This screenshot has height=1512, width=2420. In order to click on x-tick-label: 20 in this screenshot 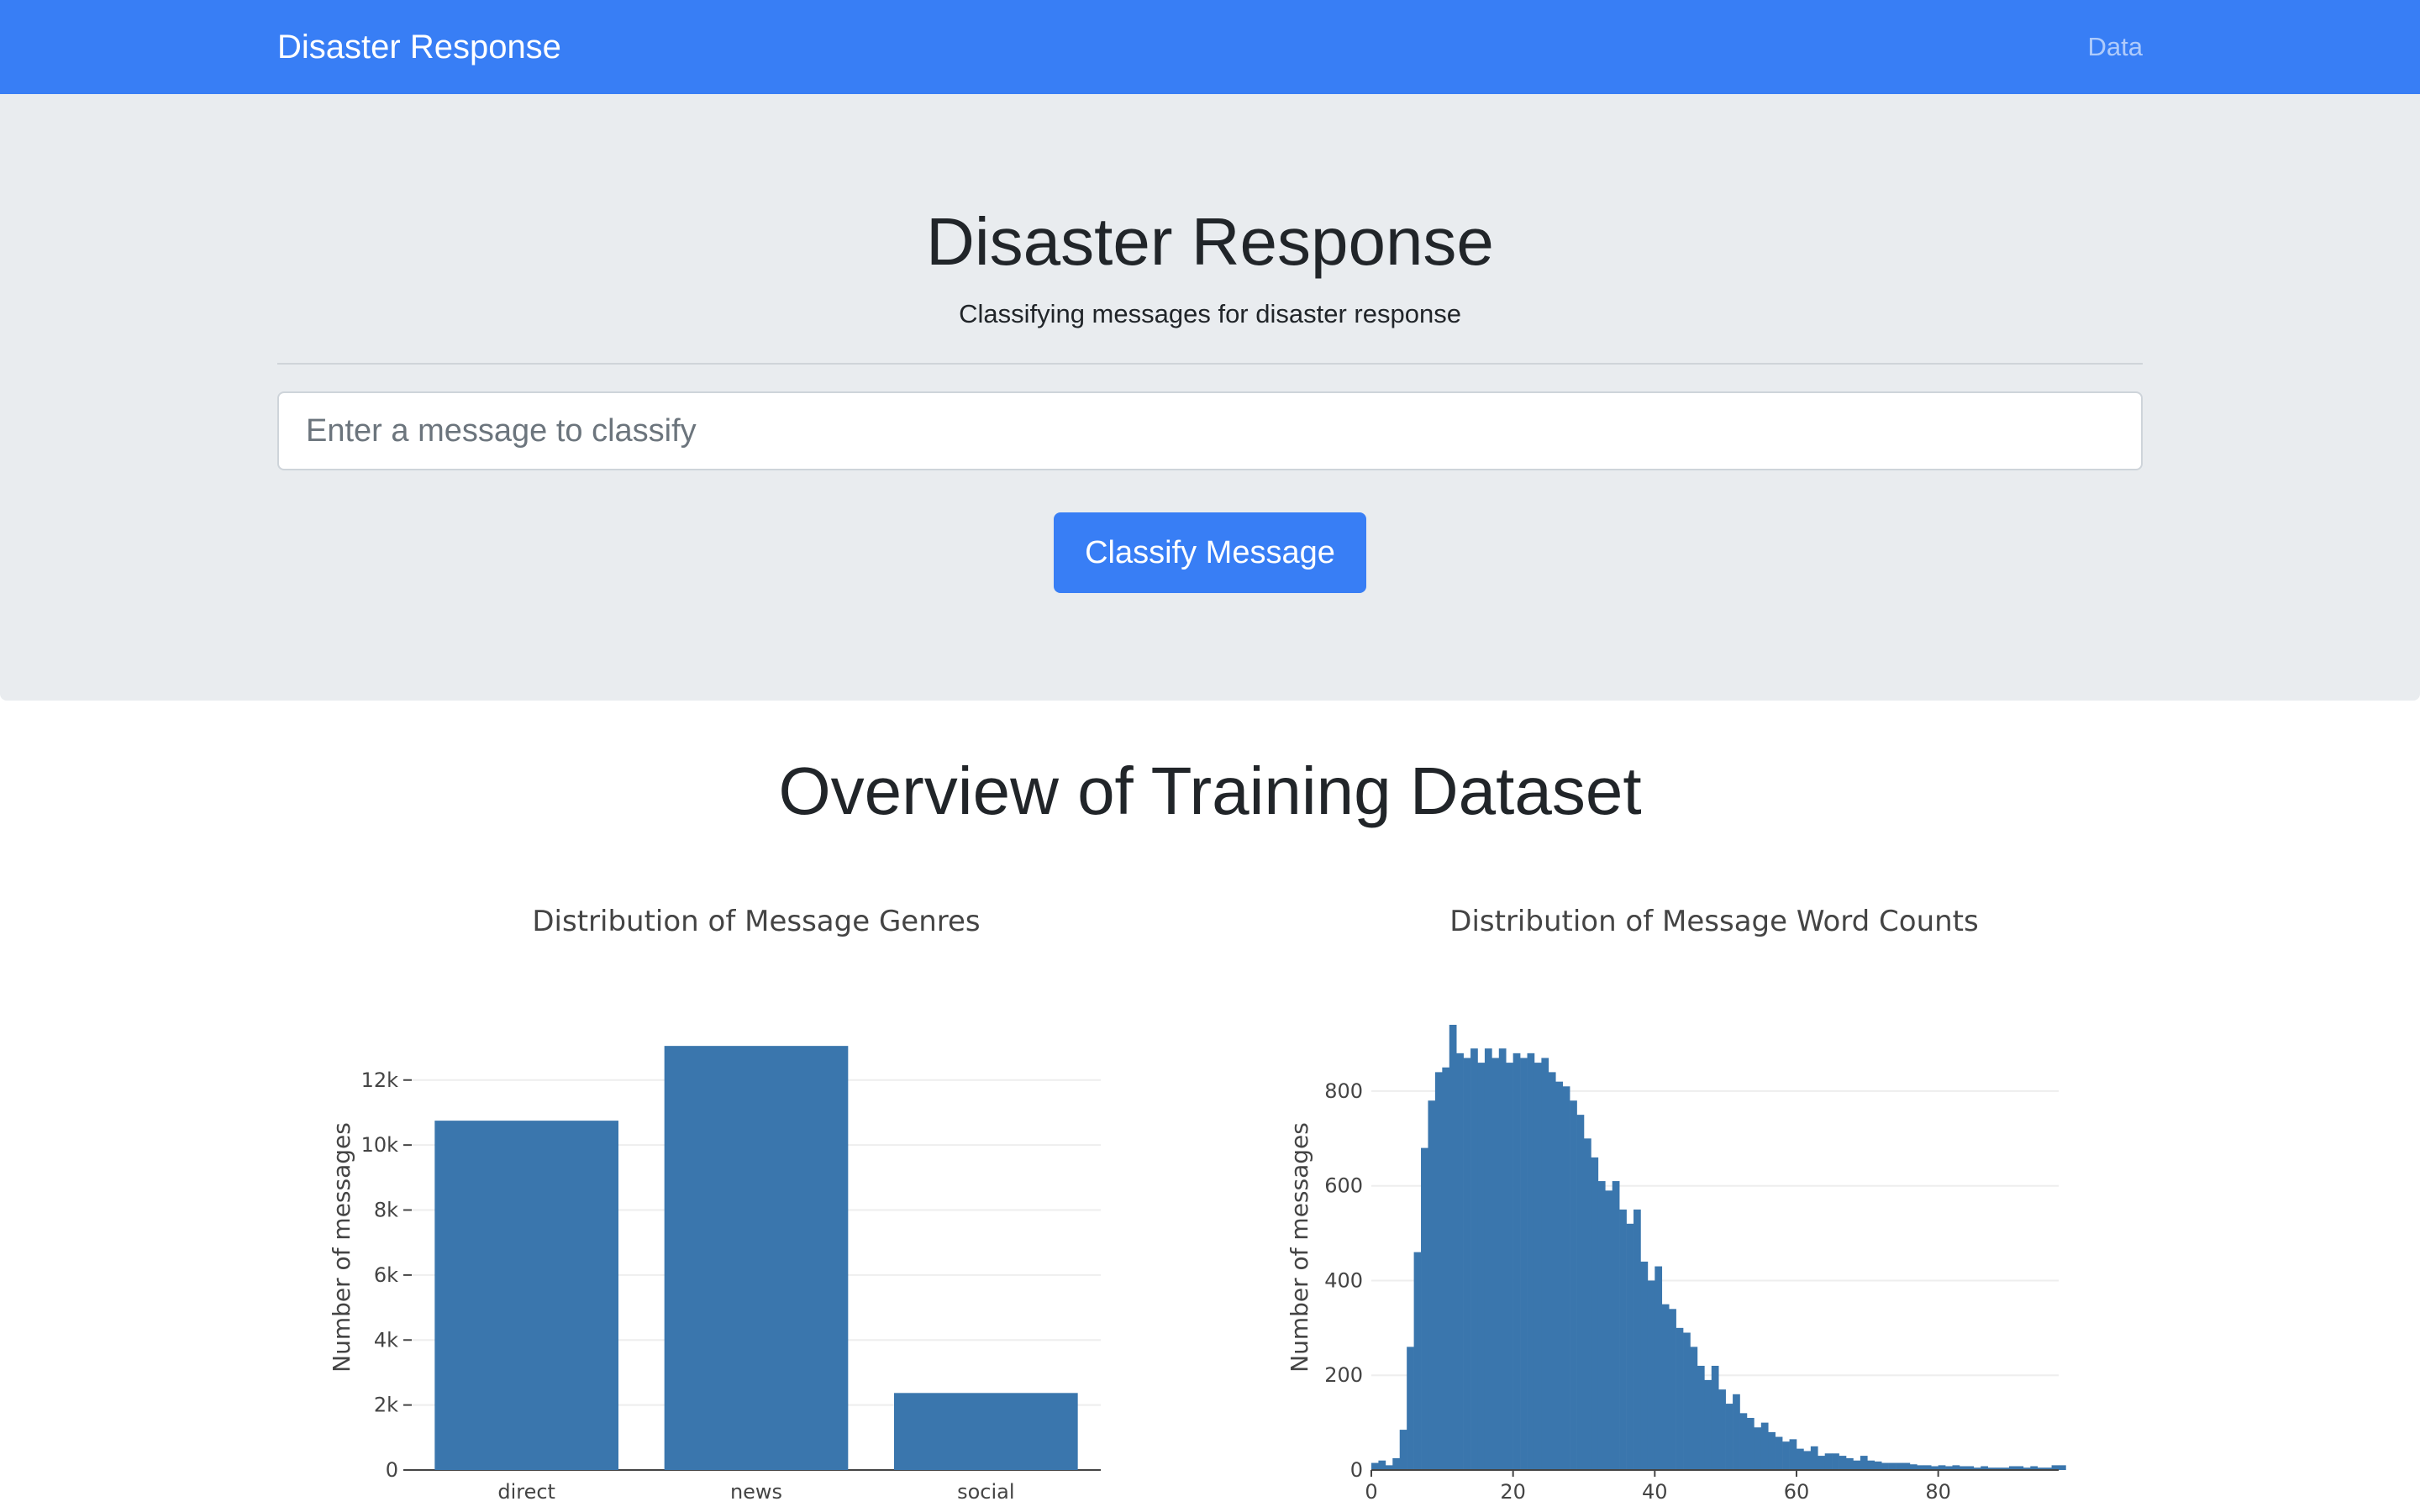, I will do `click(1513, 1492)`.